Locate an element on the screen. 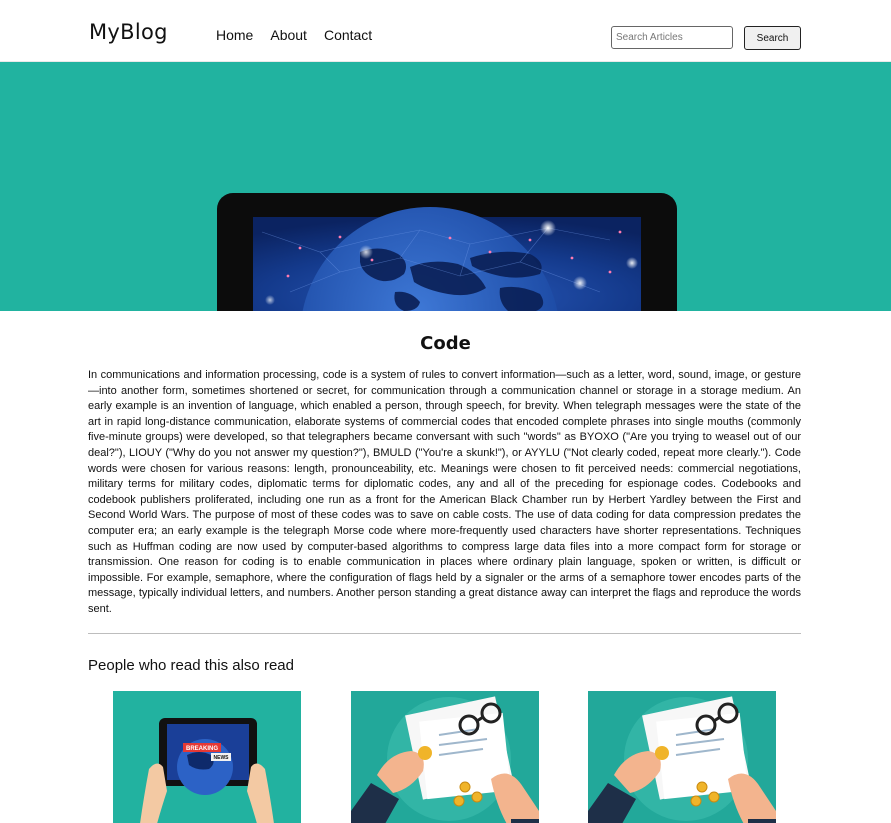 The width and height of the screenshot is (891, 823). section-divider is located at coordinates (444, 633).